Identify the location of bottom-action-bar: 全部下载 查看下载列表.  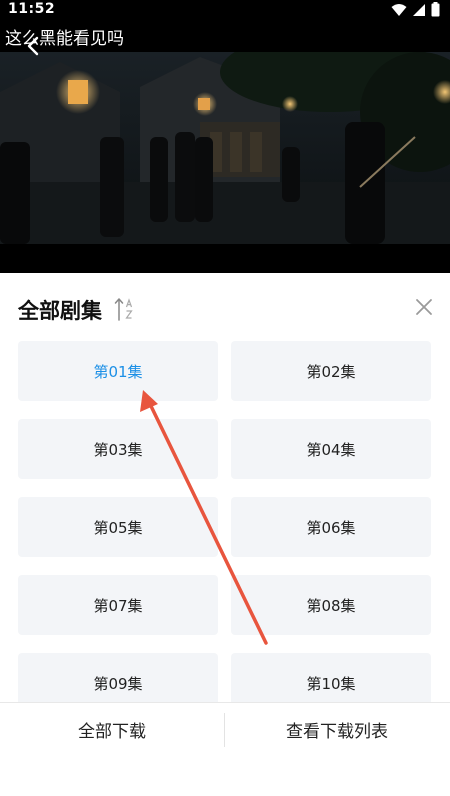
(225, 749).